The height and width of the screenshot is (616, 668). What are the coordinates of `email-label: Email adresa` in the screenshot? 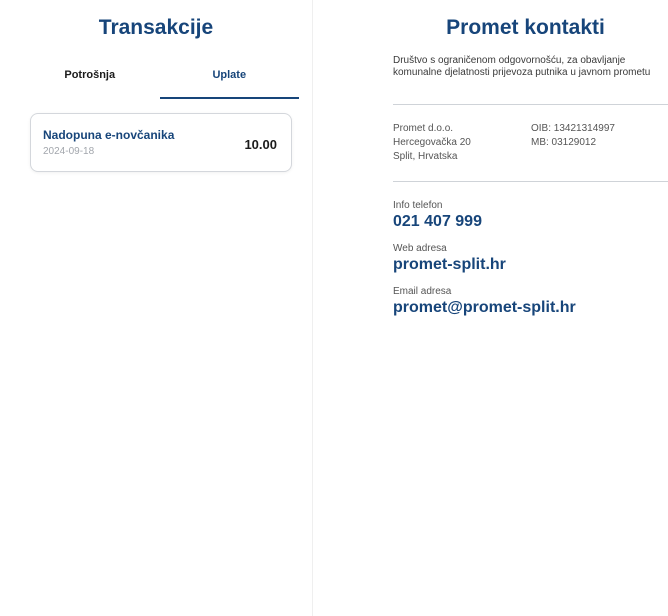 It's located at (422, 291).